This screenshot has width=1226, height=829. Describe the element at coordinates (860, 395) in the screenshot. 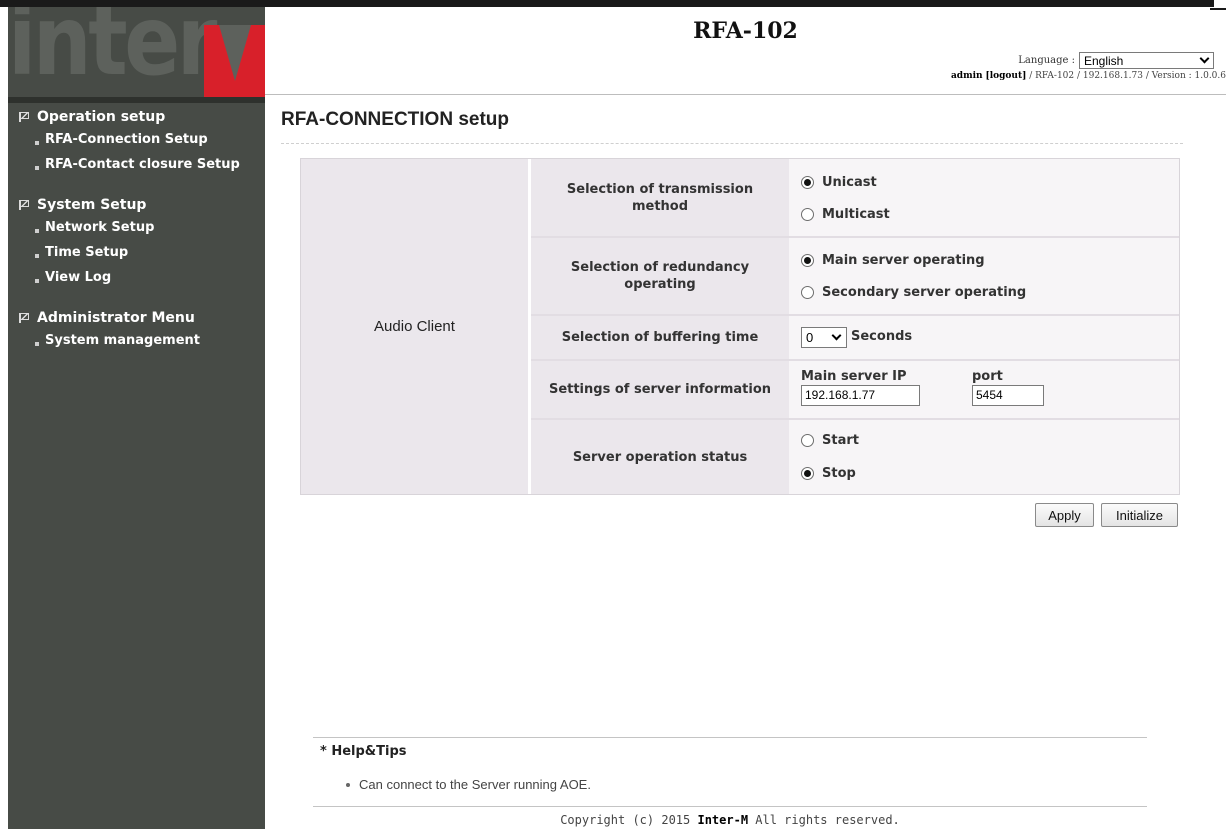

I see `main-server-ip-input: 192.168.1.77` at that location.